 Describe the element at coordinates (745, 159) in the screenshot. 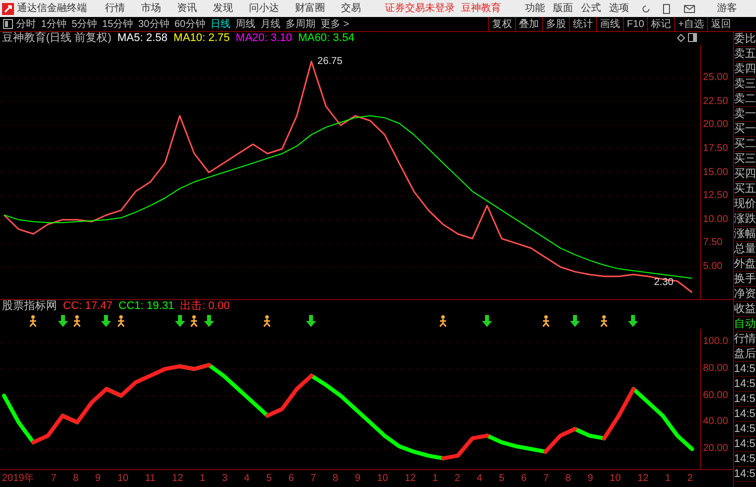

I see `quote-field-label: 买三` at that location.